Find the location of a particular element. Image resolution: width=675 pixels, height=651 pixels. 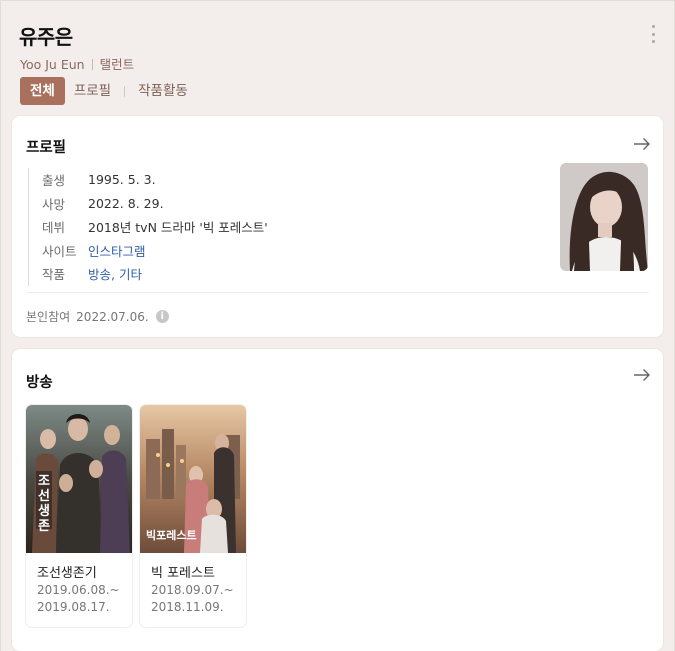

occupation: 탤런트 is located at coordinates (117, 64).